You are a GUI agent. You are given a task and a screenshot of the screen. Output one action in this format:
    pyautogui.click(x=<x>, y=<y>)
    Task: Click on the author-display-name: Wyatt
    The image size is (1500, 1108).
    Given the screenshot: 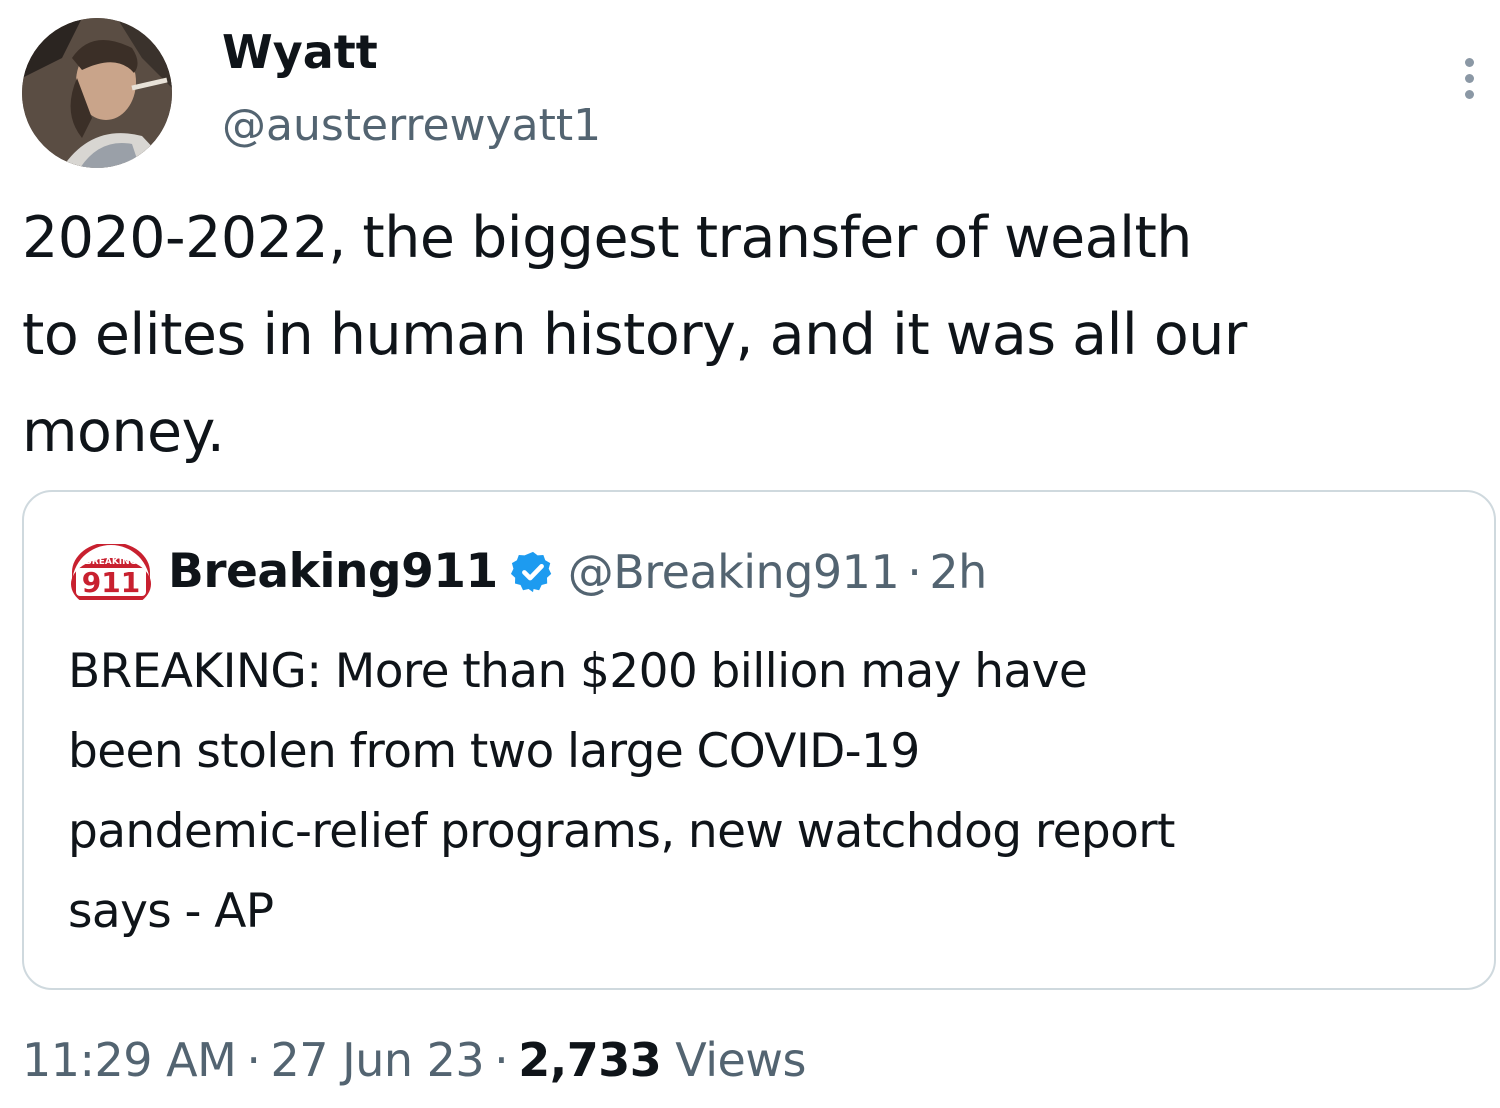 What is the action you would take?
    pyautogui.click(x=300, y=52)
    